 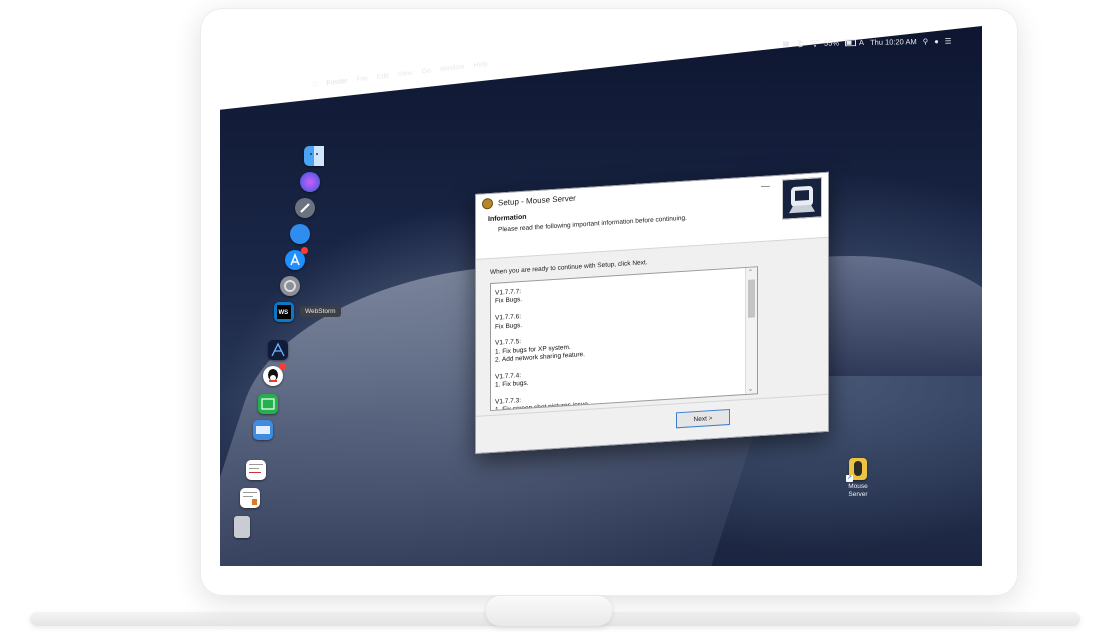 I want to click on battery-percent: 55%, so click(x=831, y=43).